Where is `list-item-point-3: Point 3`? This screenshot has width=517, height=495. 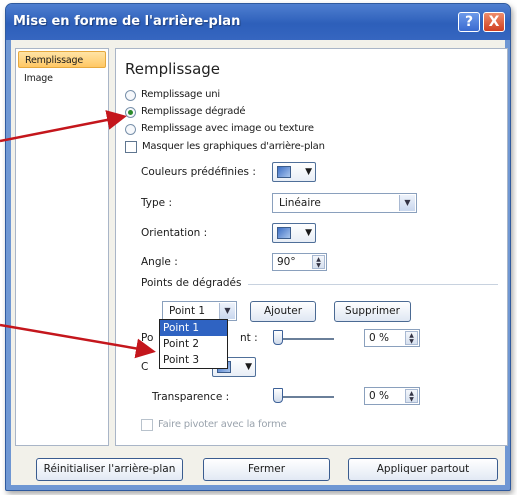 list-item-point-3: Point 3 is located at coordinates (193, 360).